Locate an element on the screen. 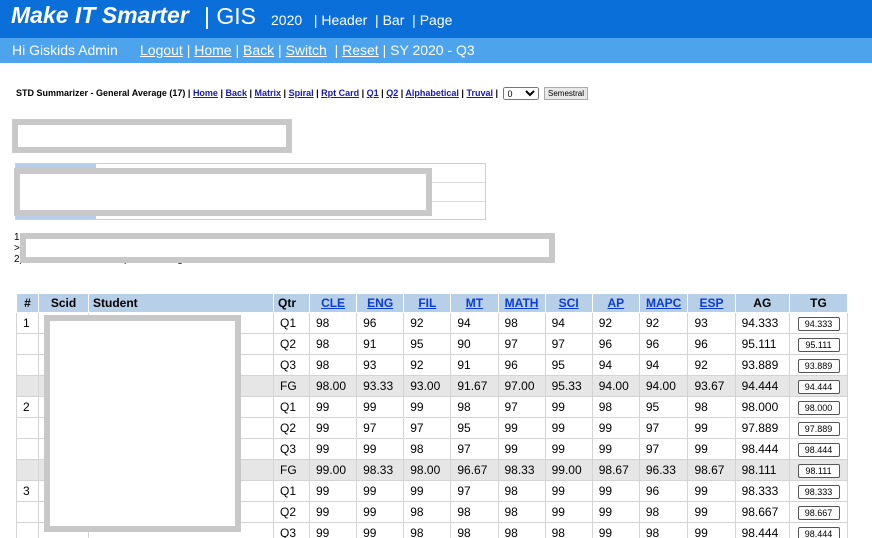  col-student: Student is located at coordinates (181, 303).